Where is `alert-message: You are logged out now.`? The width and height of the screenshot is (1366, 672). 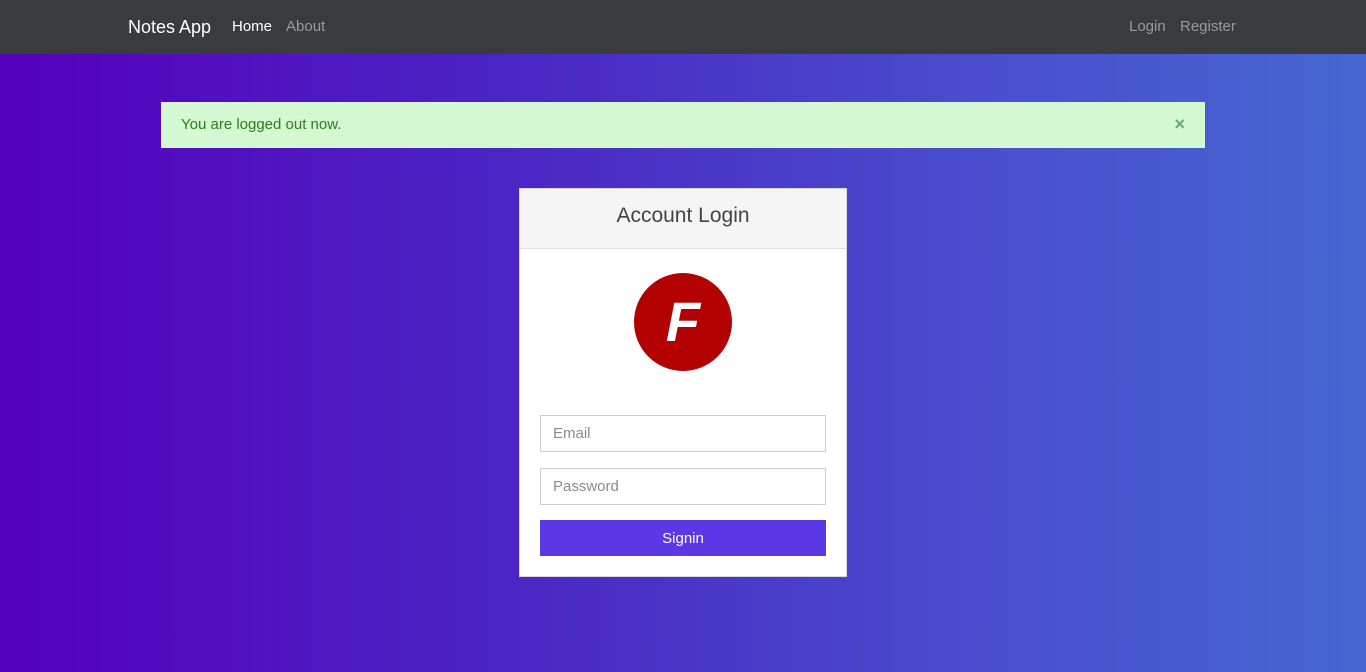
alert-message: You are logged out now. is located at coordinates (261, 124).